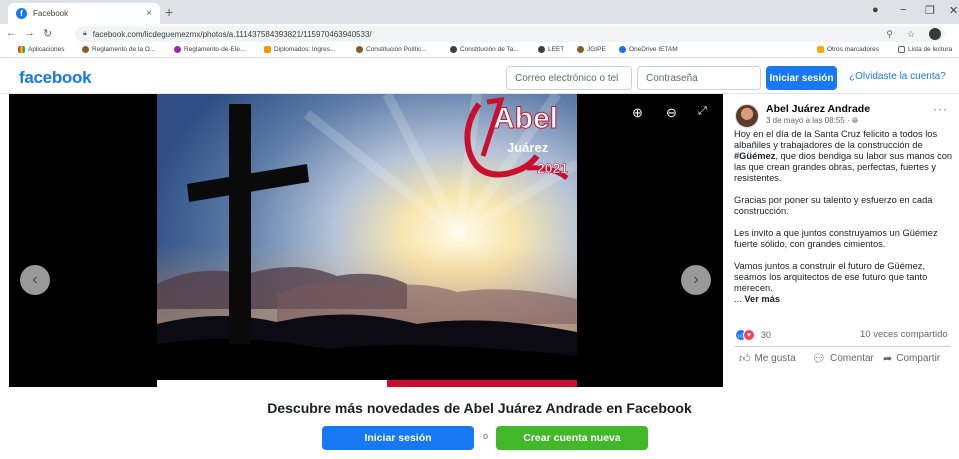 Image resolution: width=959 pixels, height=459 pixels. I want to click on divider, so click(843, 346).